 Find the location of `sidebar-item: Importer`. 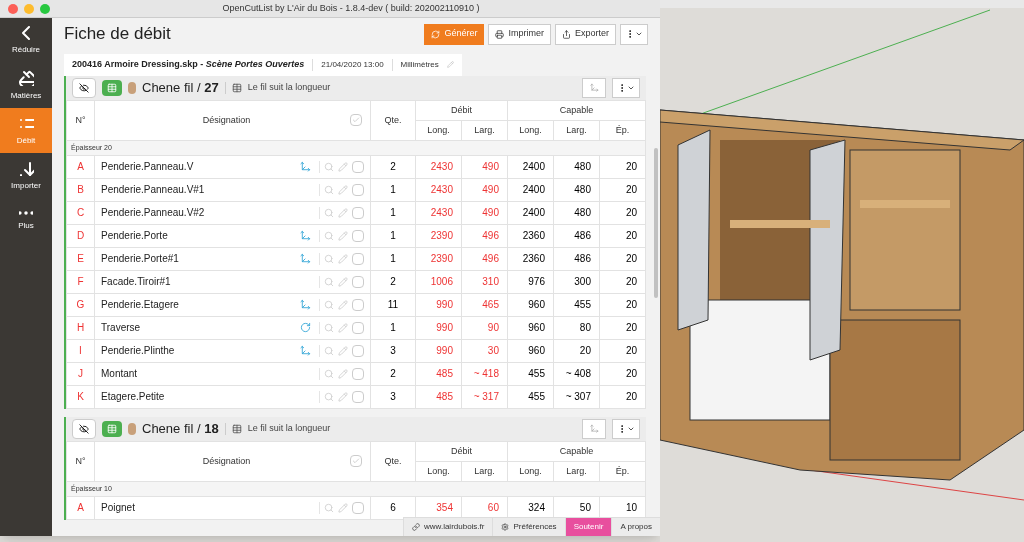

sidebar-item: Importer is located at coordinates (26, 175).